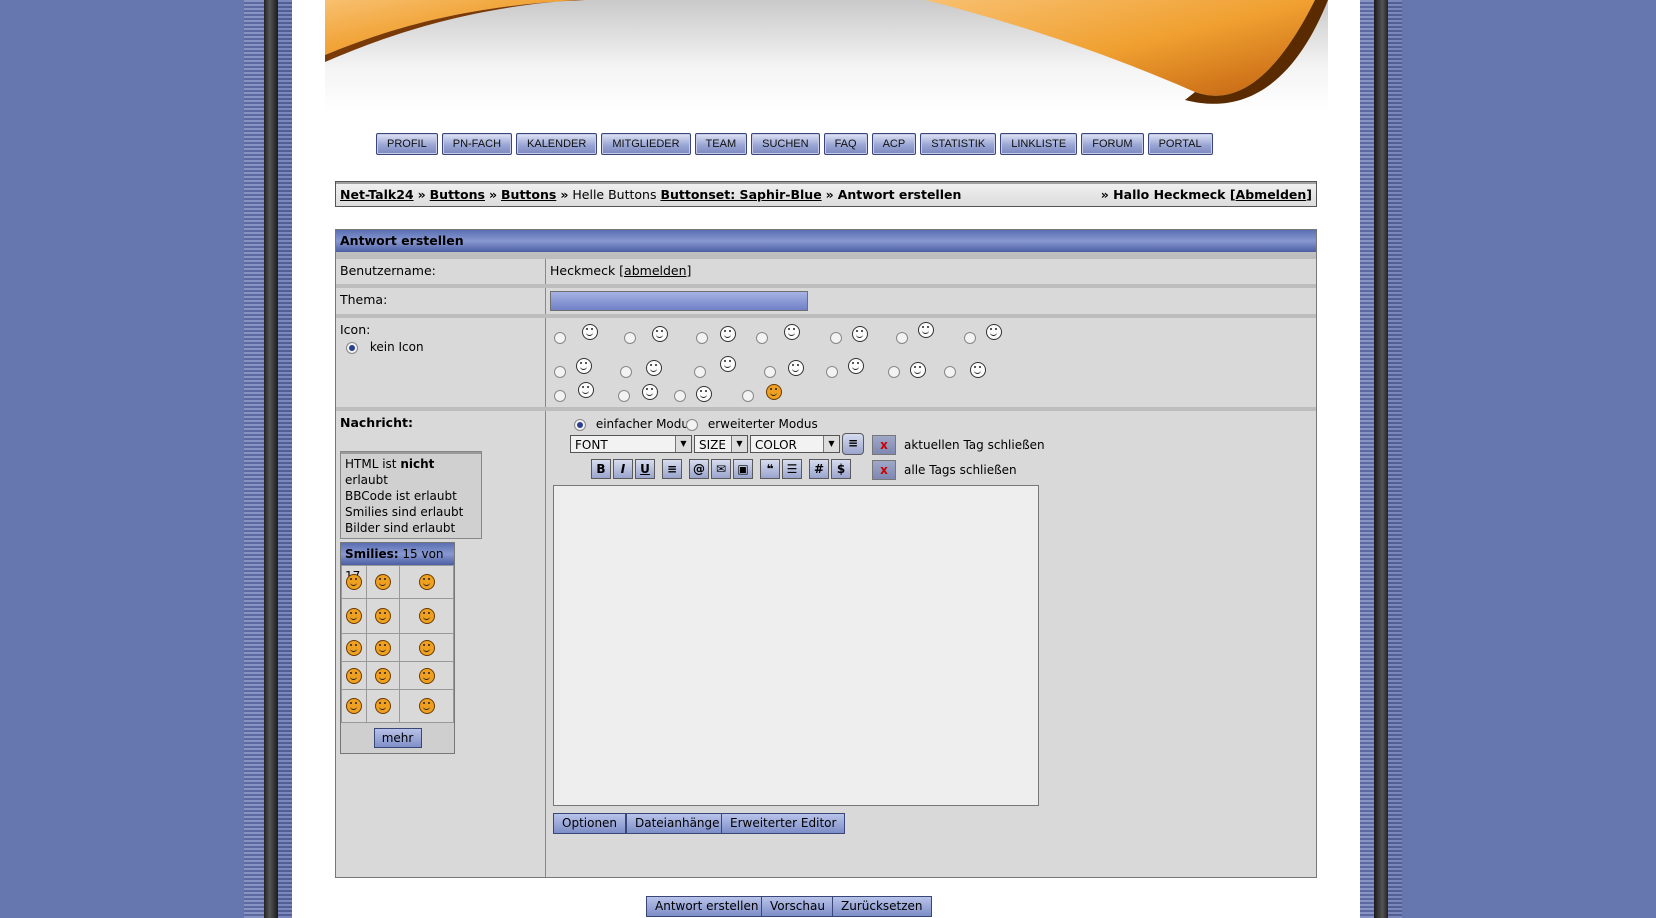  Describe the element at coordinates (645, 424) in the screenshot. I see `mode-simple-label: einfacher Modus` at that location.